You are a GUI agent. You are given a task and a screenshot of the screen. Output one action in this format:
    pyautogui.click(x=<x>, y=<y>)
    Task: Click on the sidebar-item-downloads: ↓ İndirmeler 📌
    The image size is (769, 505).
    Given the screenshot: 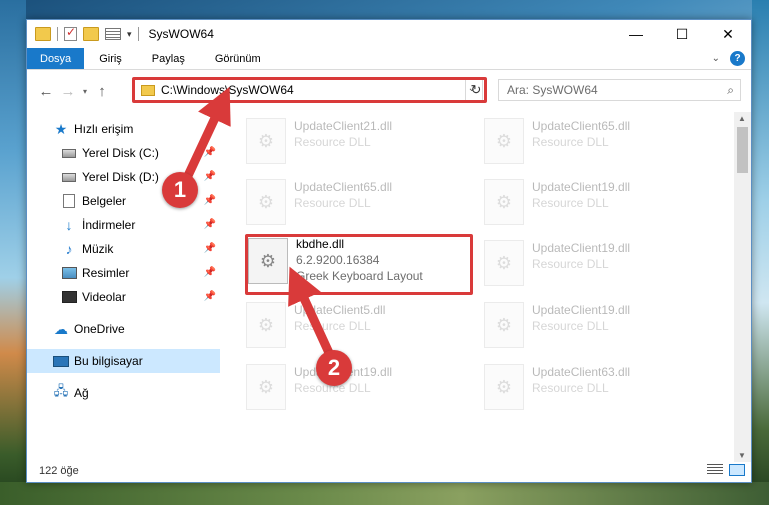 What is the action you would take?
    pyautogui.click(x=123, y=225)
    